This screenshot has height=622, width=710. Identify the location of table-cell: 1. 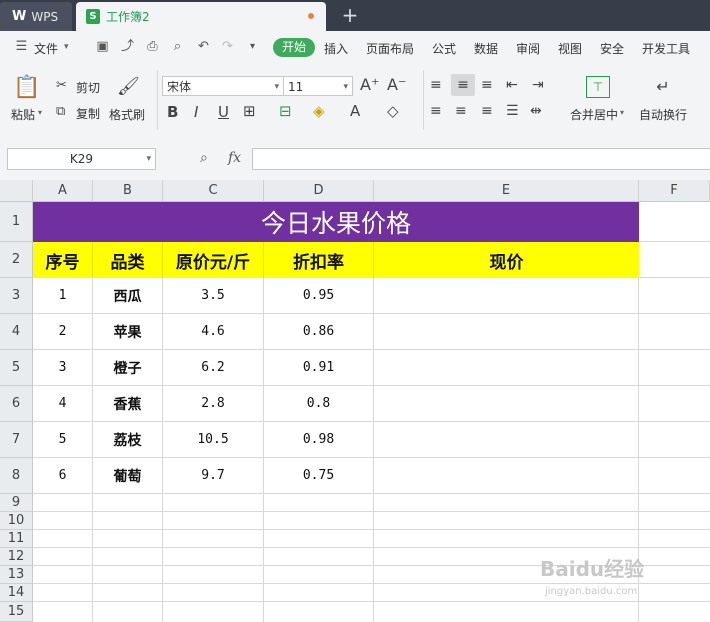
(63, 296).